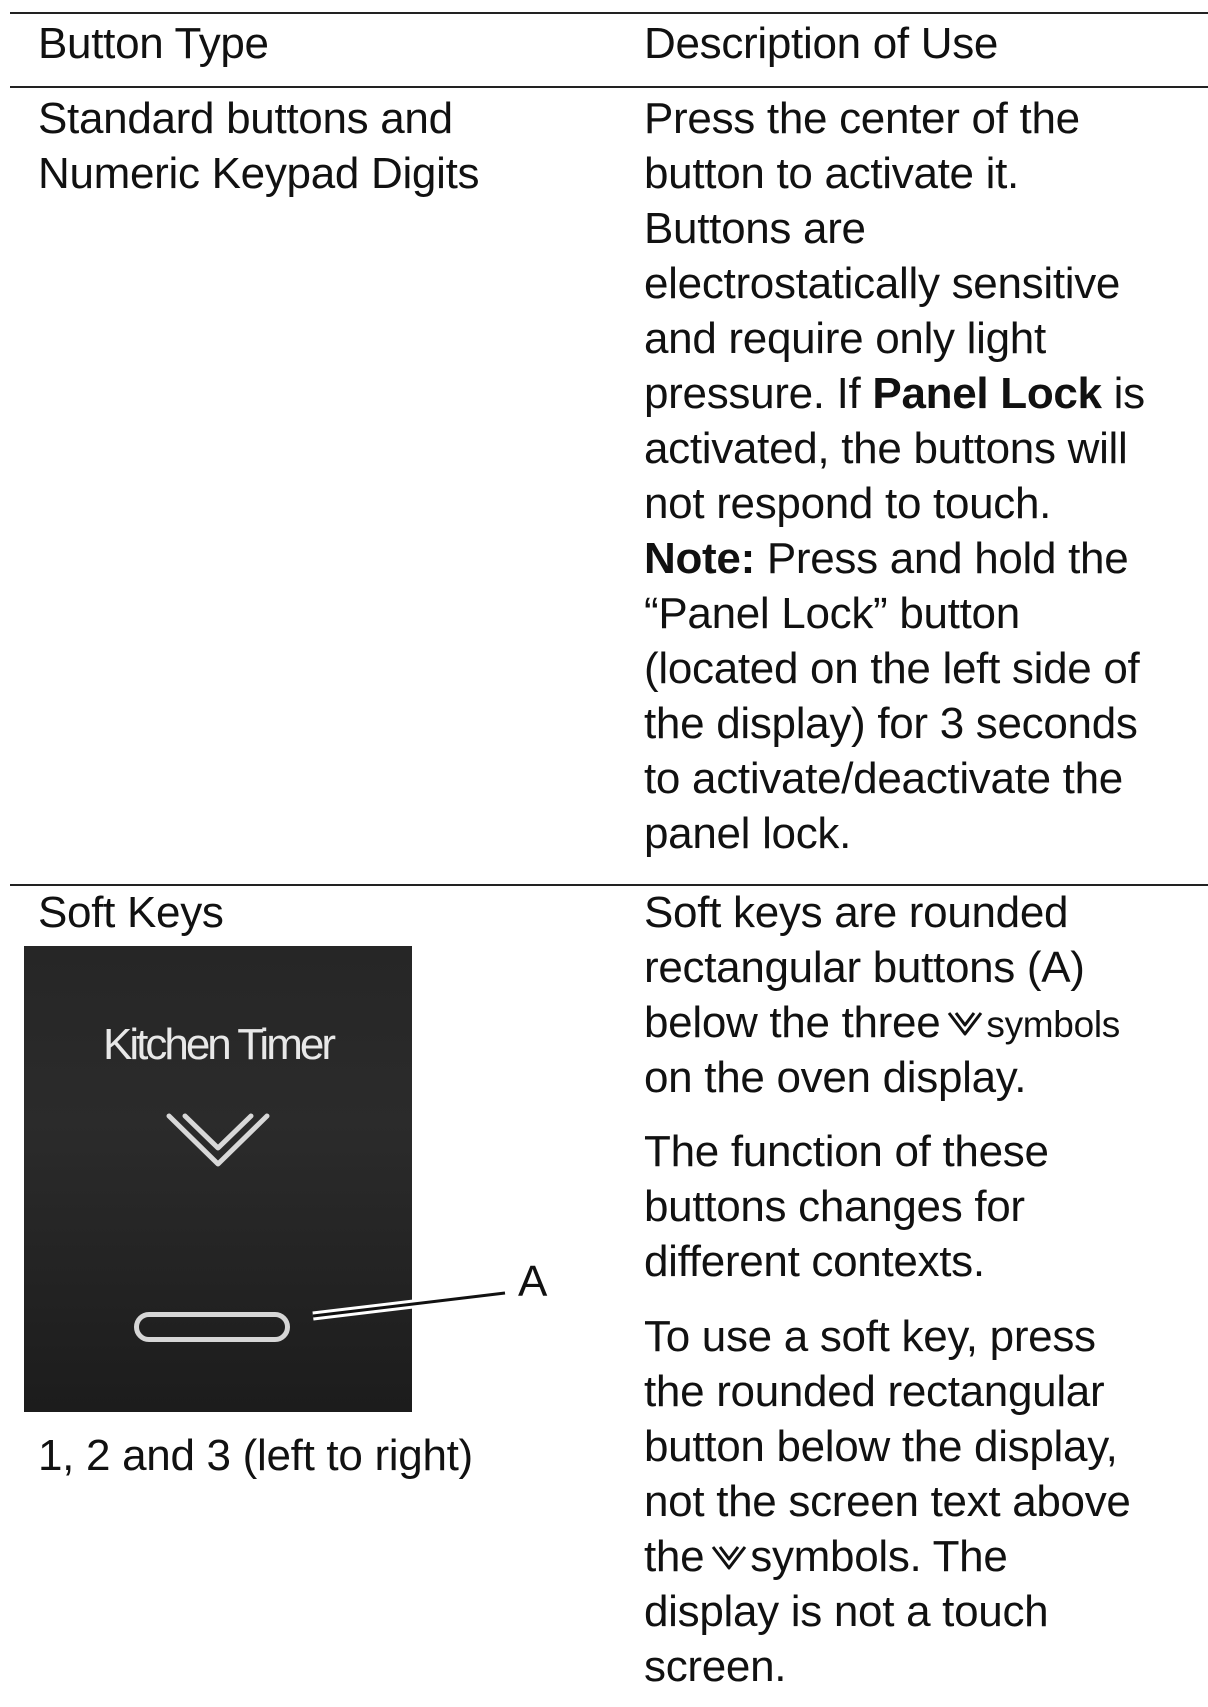 This screenshot has width=1208, height=1707. Describe the element at coordinates (886, 448) in the screenshot. I see `row1-desc-line: activated, the buttons will` at that location.